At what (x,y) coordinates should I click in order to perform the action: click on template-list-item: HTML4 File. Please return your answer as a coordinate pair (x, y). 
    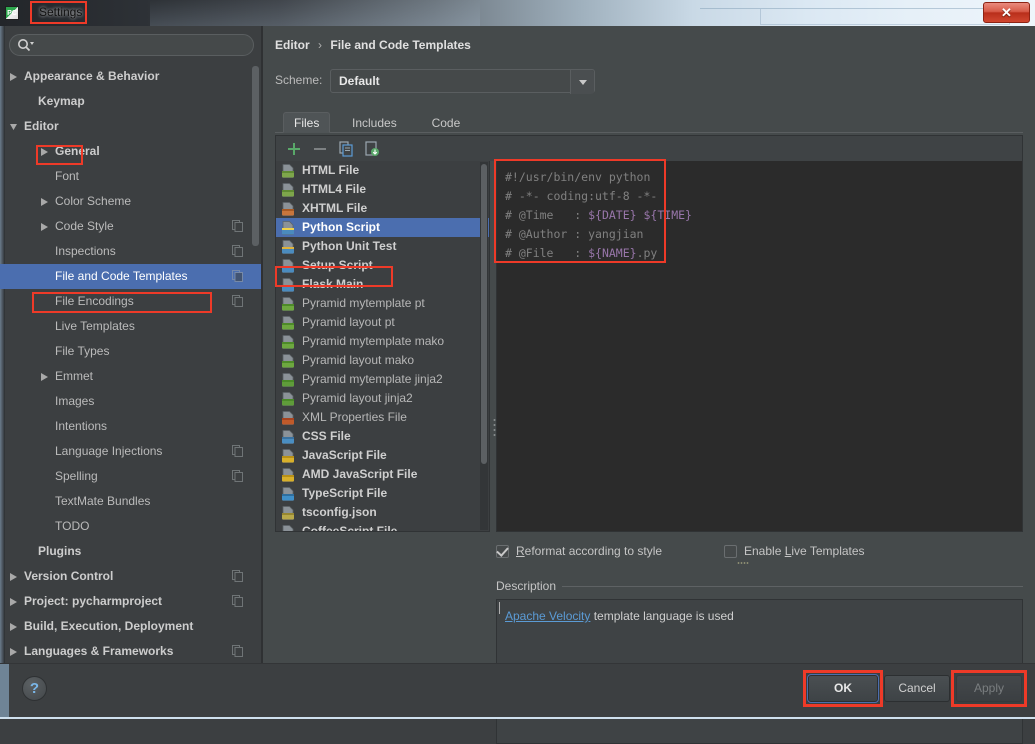
    Looking at the image, I should click on (382, 189).